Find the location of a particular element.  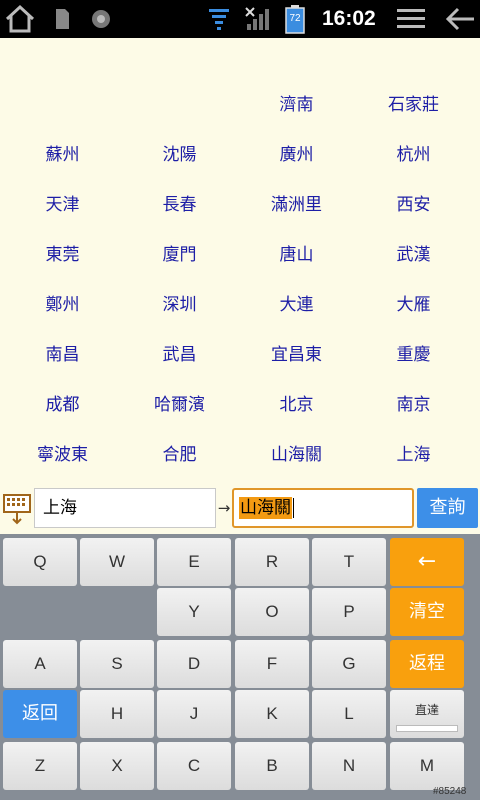

keyboard-empty-slot is located at coordinates (78, 612).